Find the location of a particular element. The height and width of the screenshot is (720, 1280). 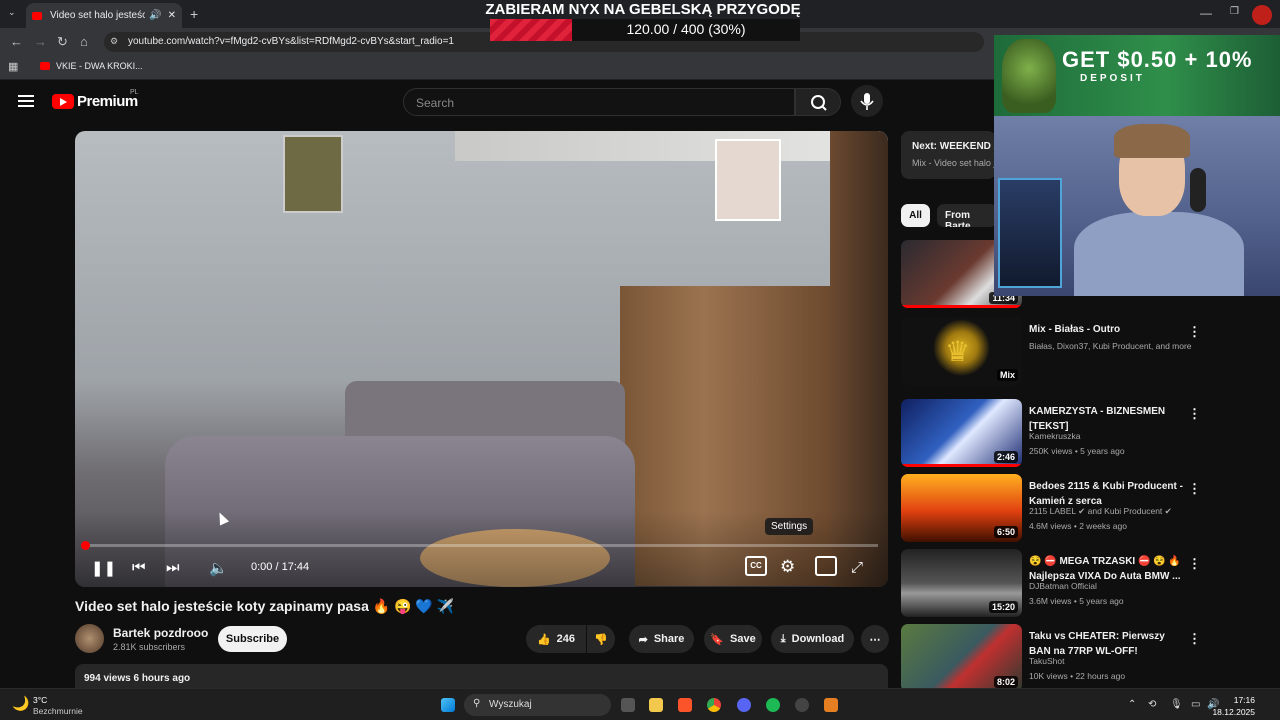

subscribe-button: Subscribe is located at coordinates (252, 639).